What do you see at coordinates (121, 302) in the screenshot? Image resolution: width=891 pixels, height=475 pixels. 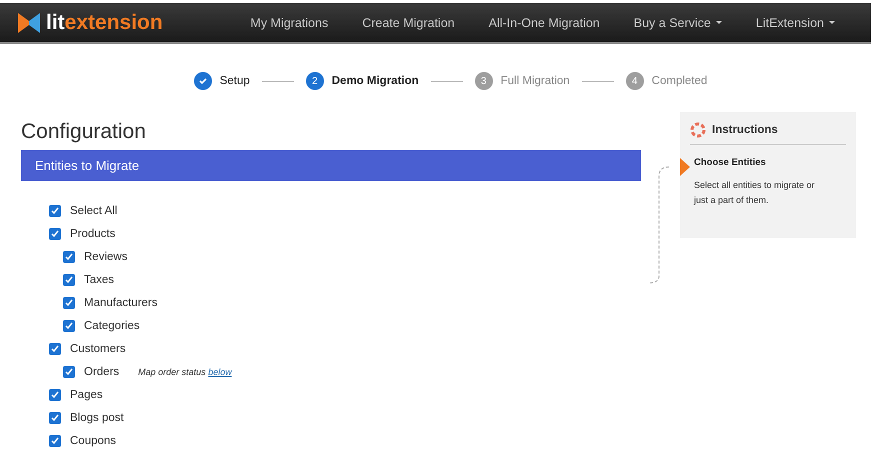 I see `entity-label: Manufacturers` at bounding box center [121, 302].